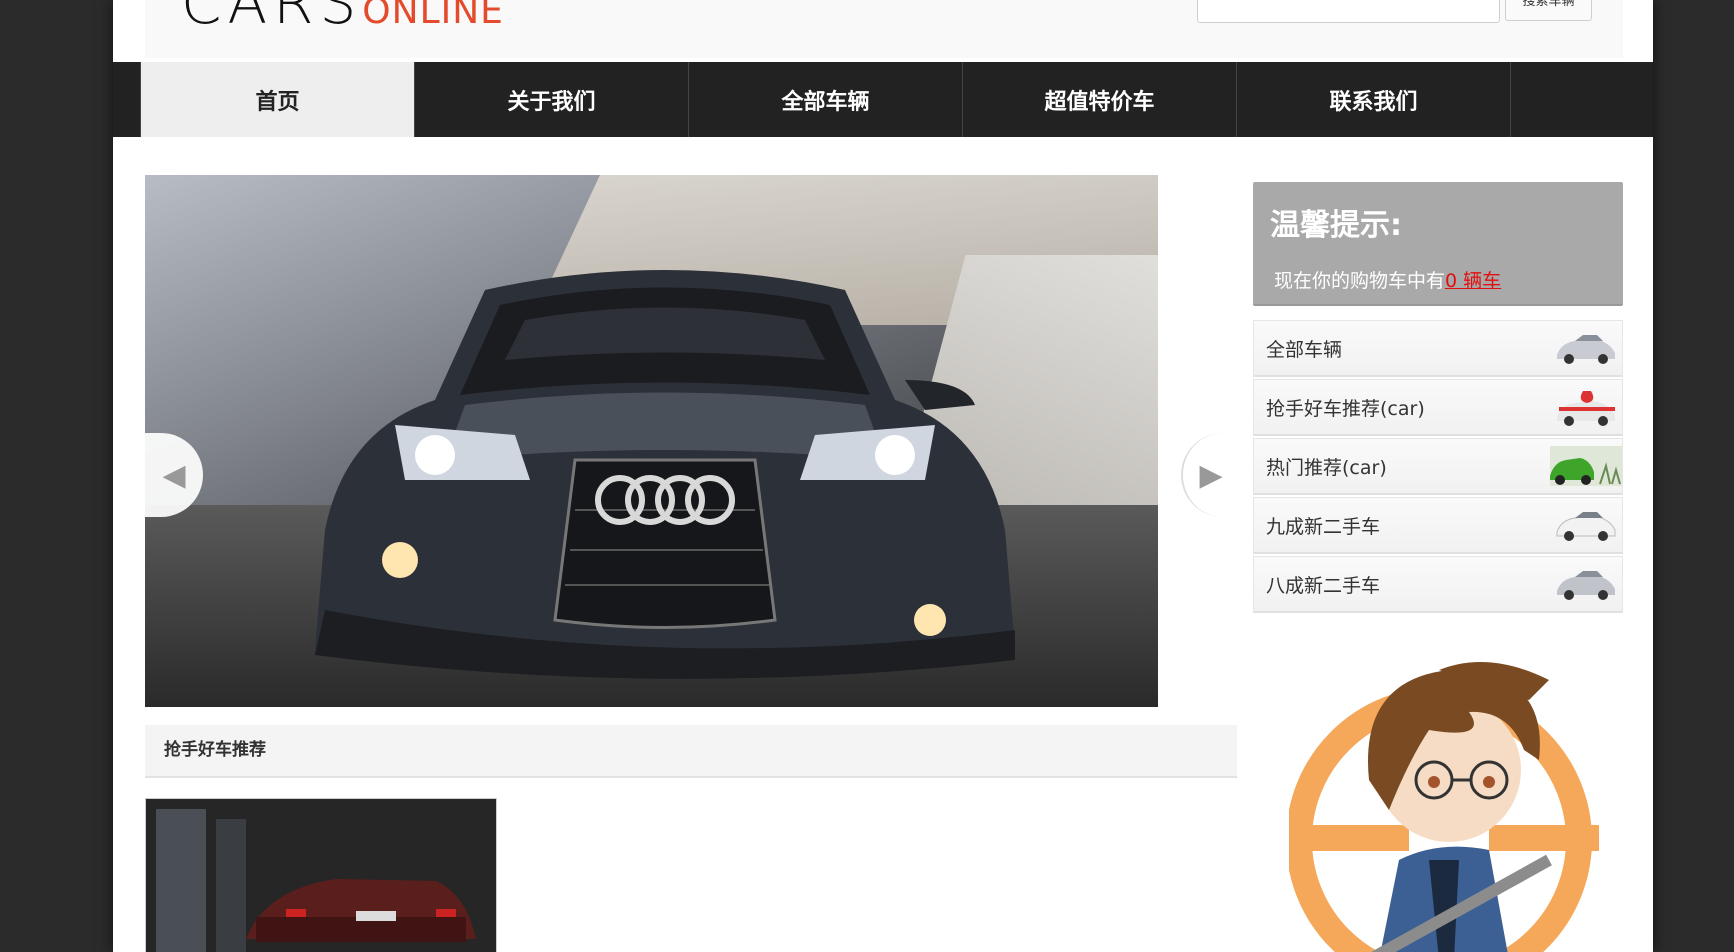  What do you see at coordinates (1444, 807) in the screenshot?
I see `anime-mascot-image` at bounding box center [1444, 807].